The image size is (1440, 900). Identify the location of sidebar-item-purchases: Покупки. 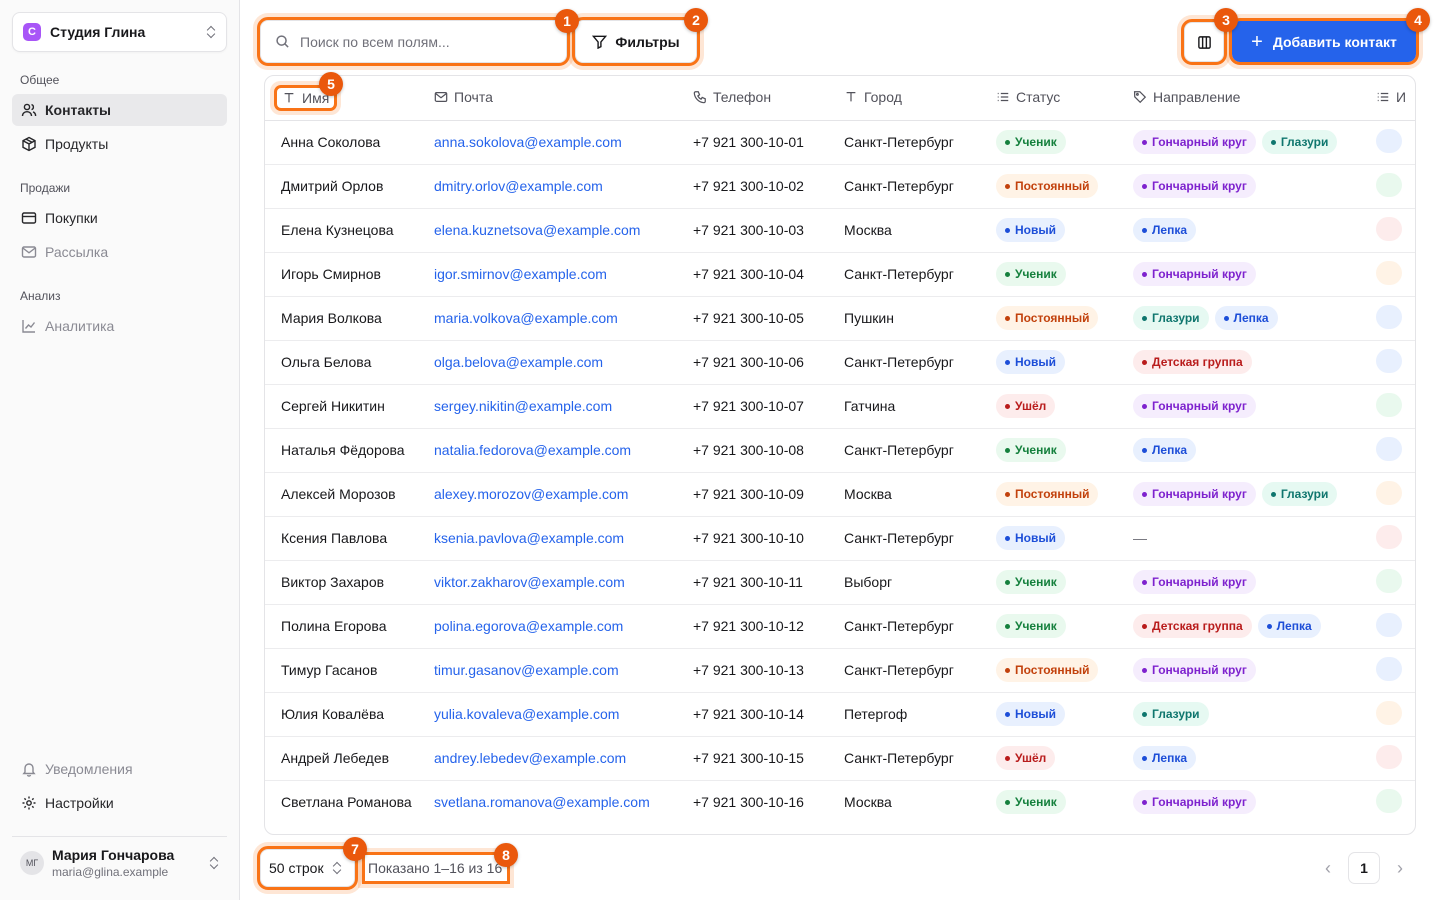
(119, 218).